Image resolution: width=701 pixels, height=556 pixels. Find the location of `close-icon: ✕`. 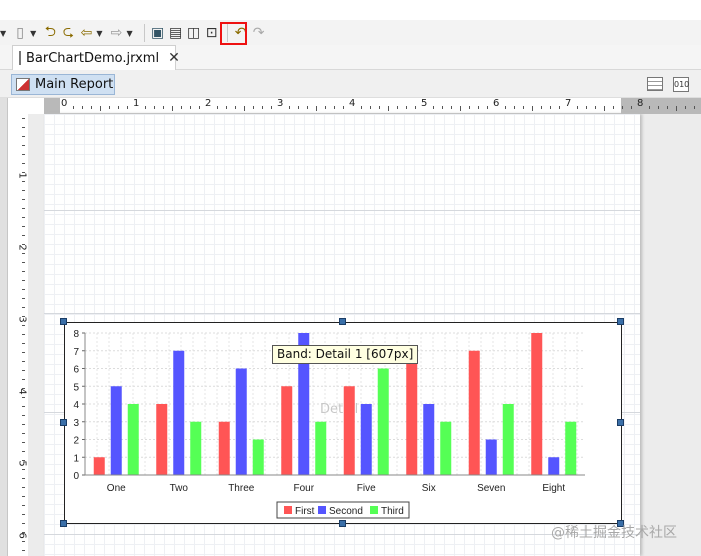

close-icon: ✕ is located at coordinates (174, 58).